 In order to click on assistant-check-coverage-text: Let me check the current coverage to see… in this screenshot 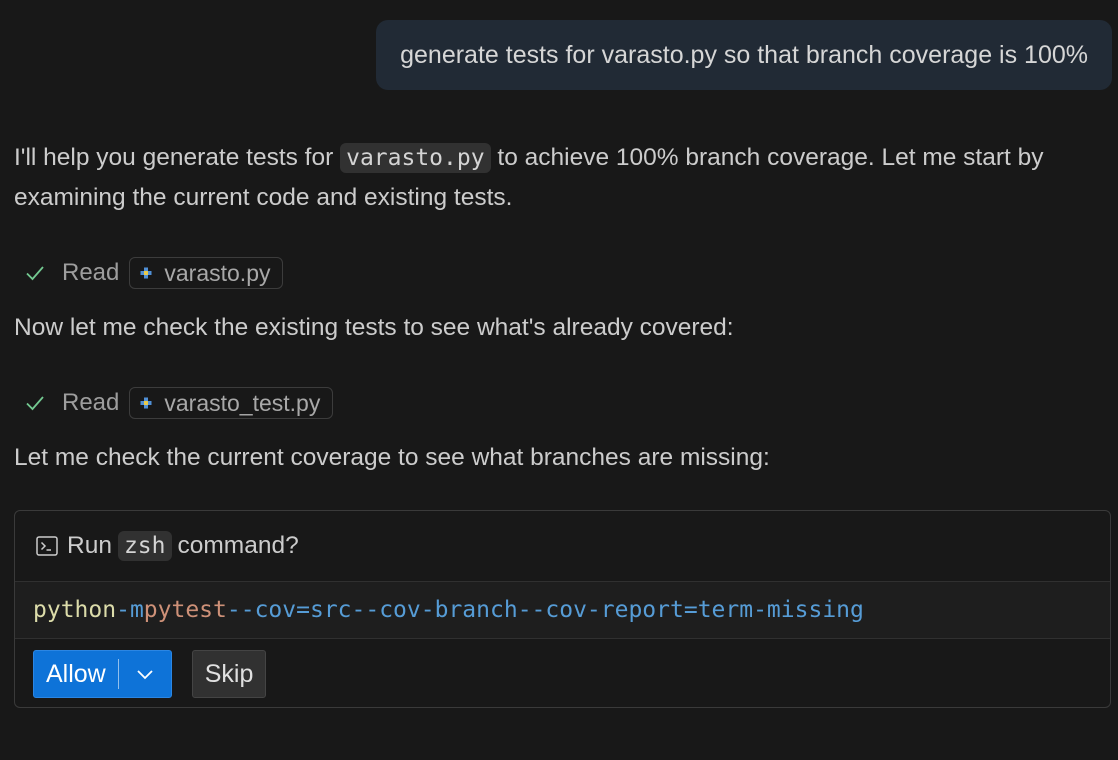, I will do `click(392, 457)`.